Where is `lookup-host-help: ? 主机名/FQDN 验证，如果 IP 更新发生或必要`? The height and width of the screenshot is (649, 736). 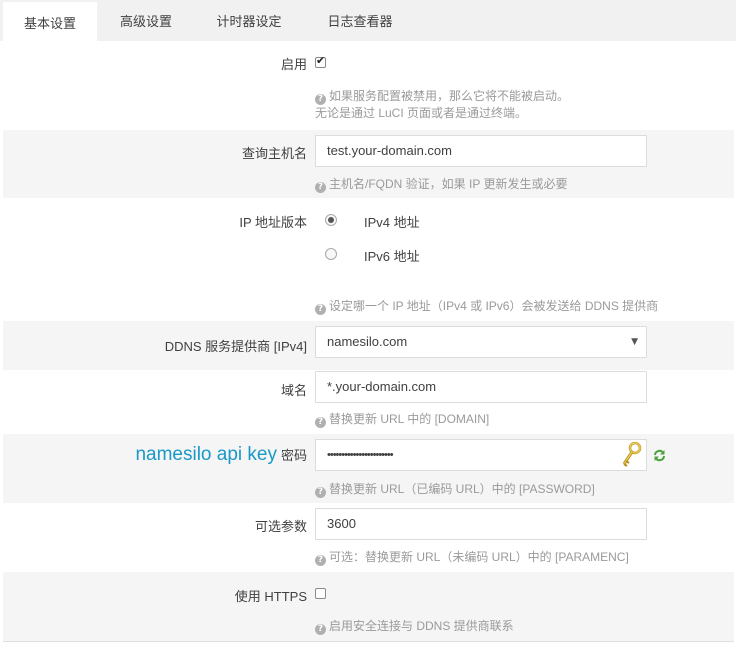 lookup-host-help: ? 主机名/FQDN 验证，如果 IP 更新发生或必要 is located at coordinates (441, 184).